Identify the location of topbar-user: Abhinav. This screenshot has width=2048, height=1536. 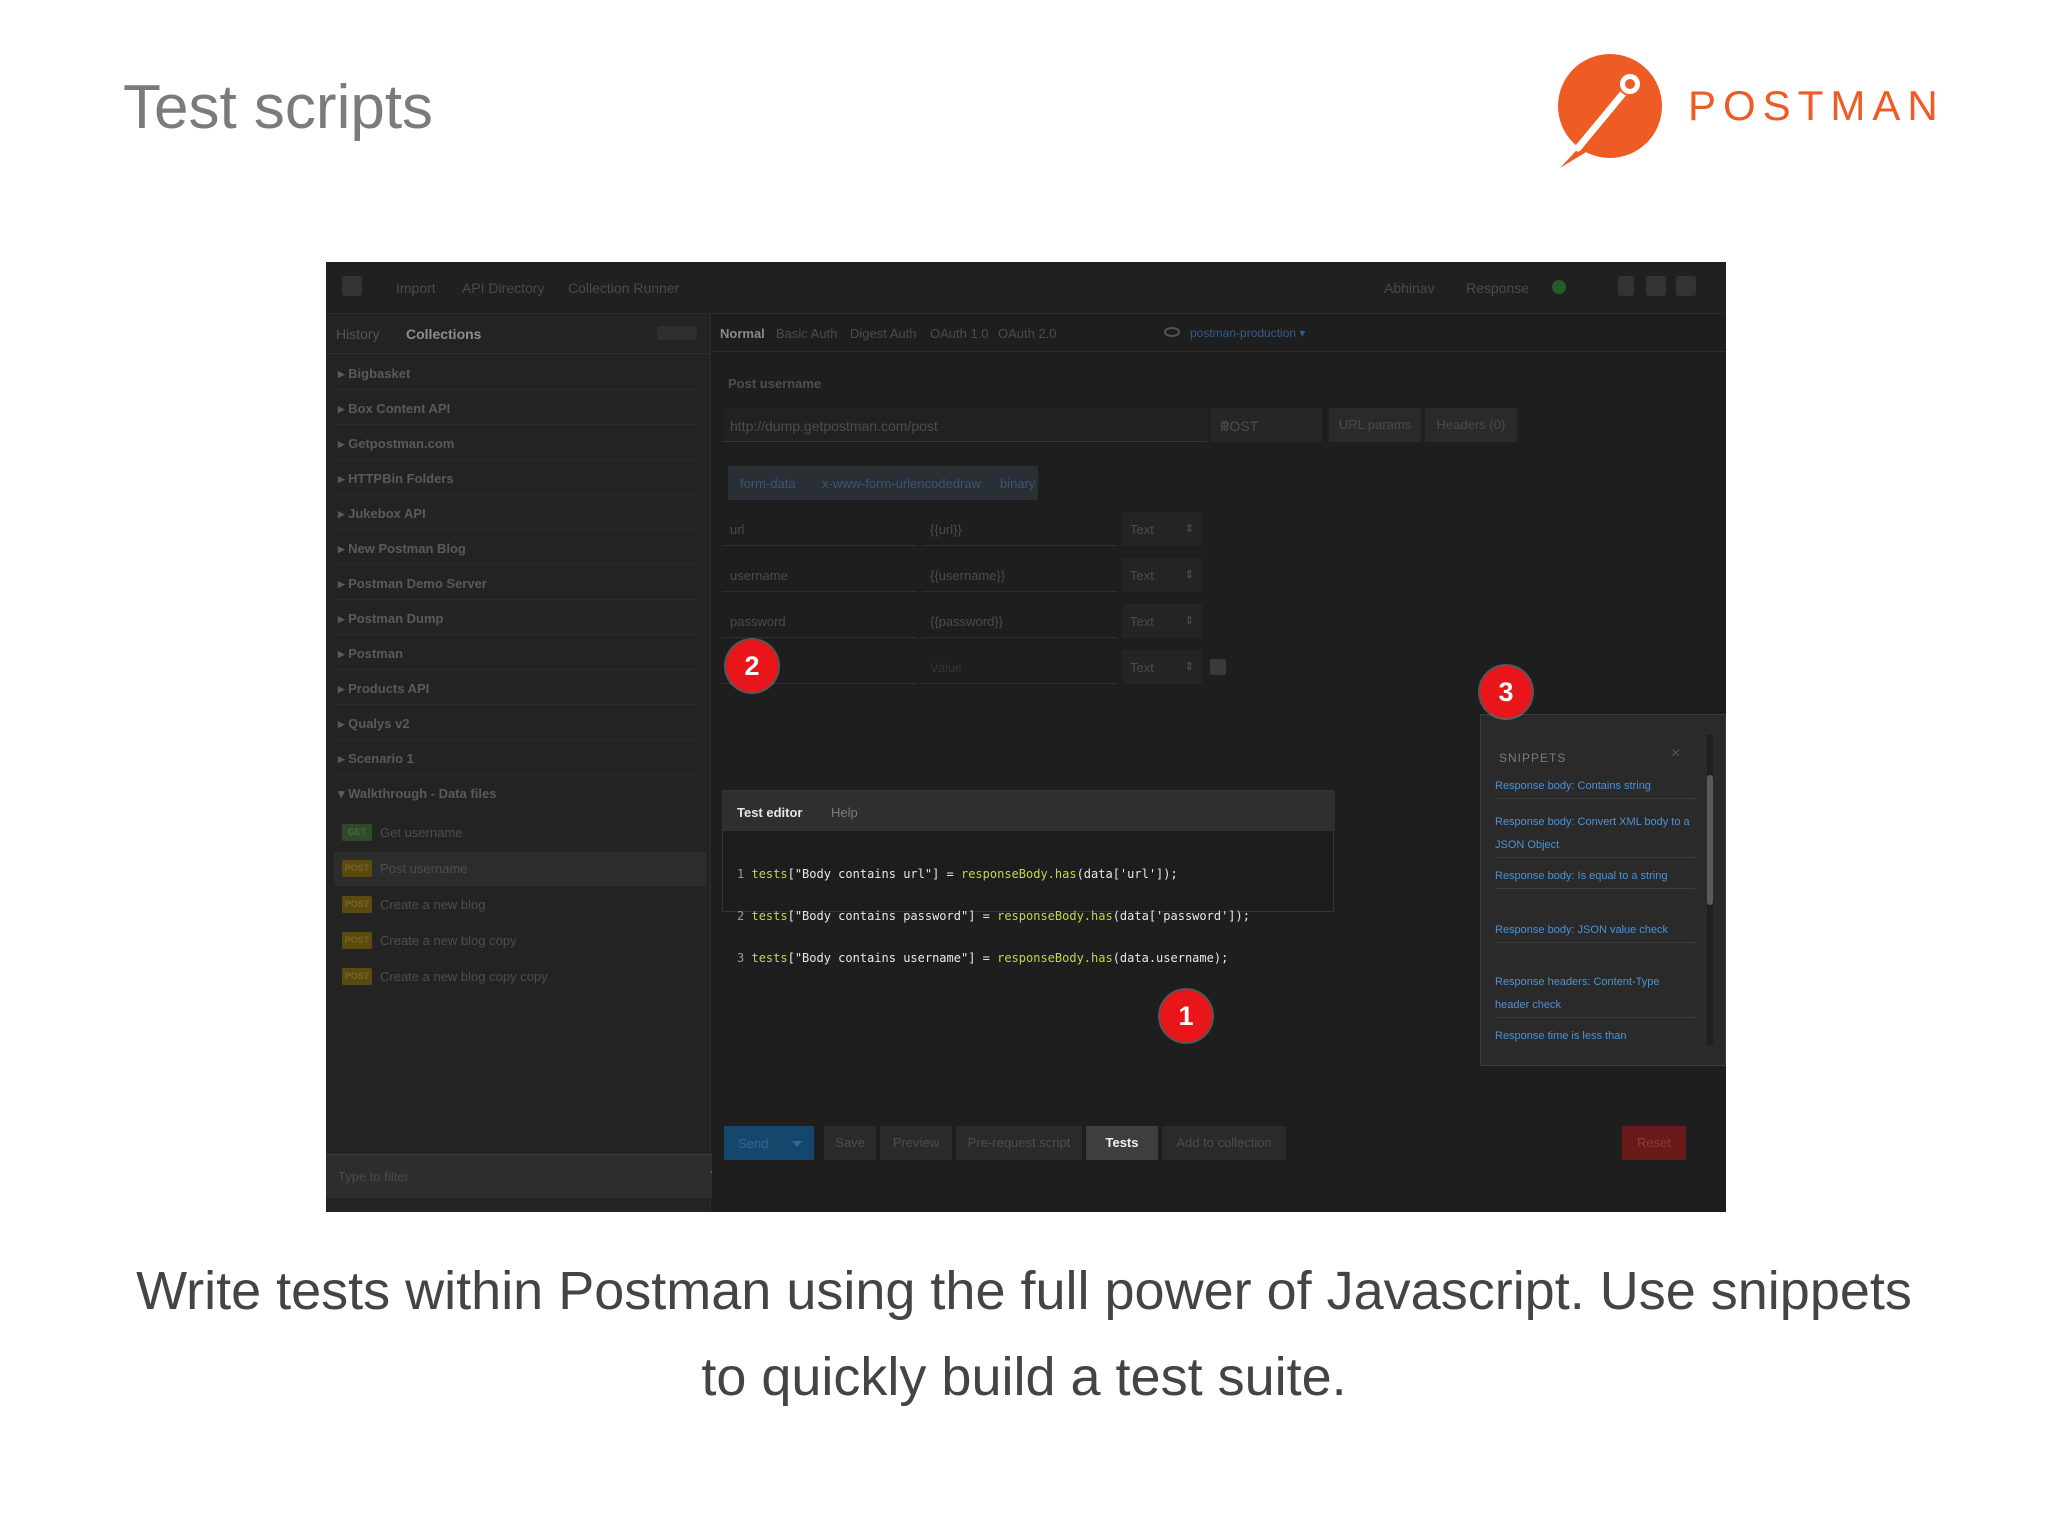
(1409, 288).